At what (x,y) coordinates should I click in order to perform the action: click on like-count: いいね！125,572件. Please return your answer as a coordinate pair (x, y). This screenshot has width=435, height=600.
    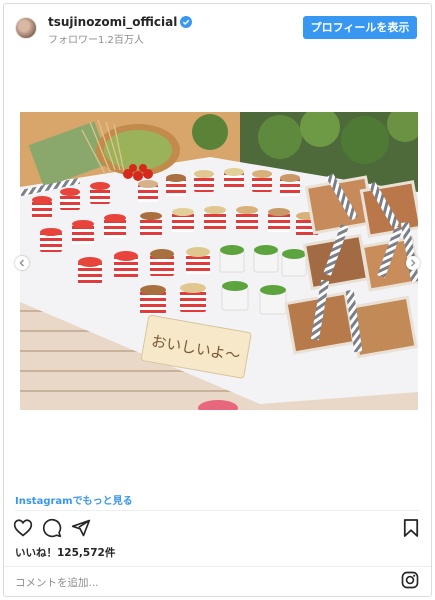
    Looking at the image, I should click on (65, 553).